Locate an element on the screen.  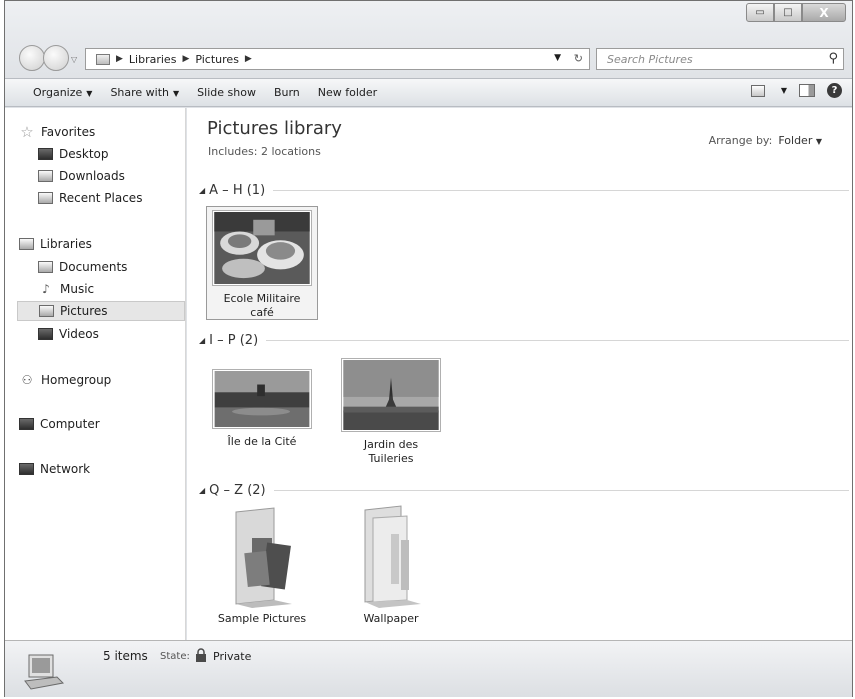
file-name-line: Ecole Militaire is located at coordinates (262, 298).